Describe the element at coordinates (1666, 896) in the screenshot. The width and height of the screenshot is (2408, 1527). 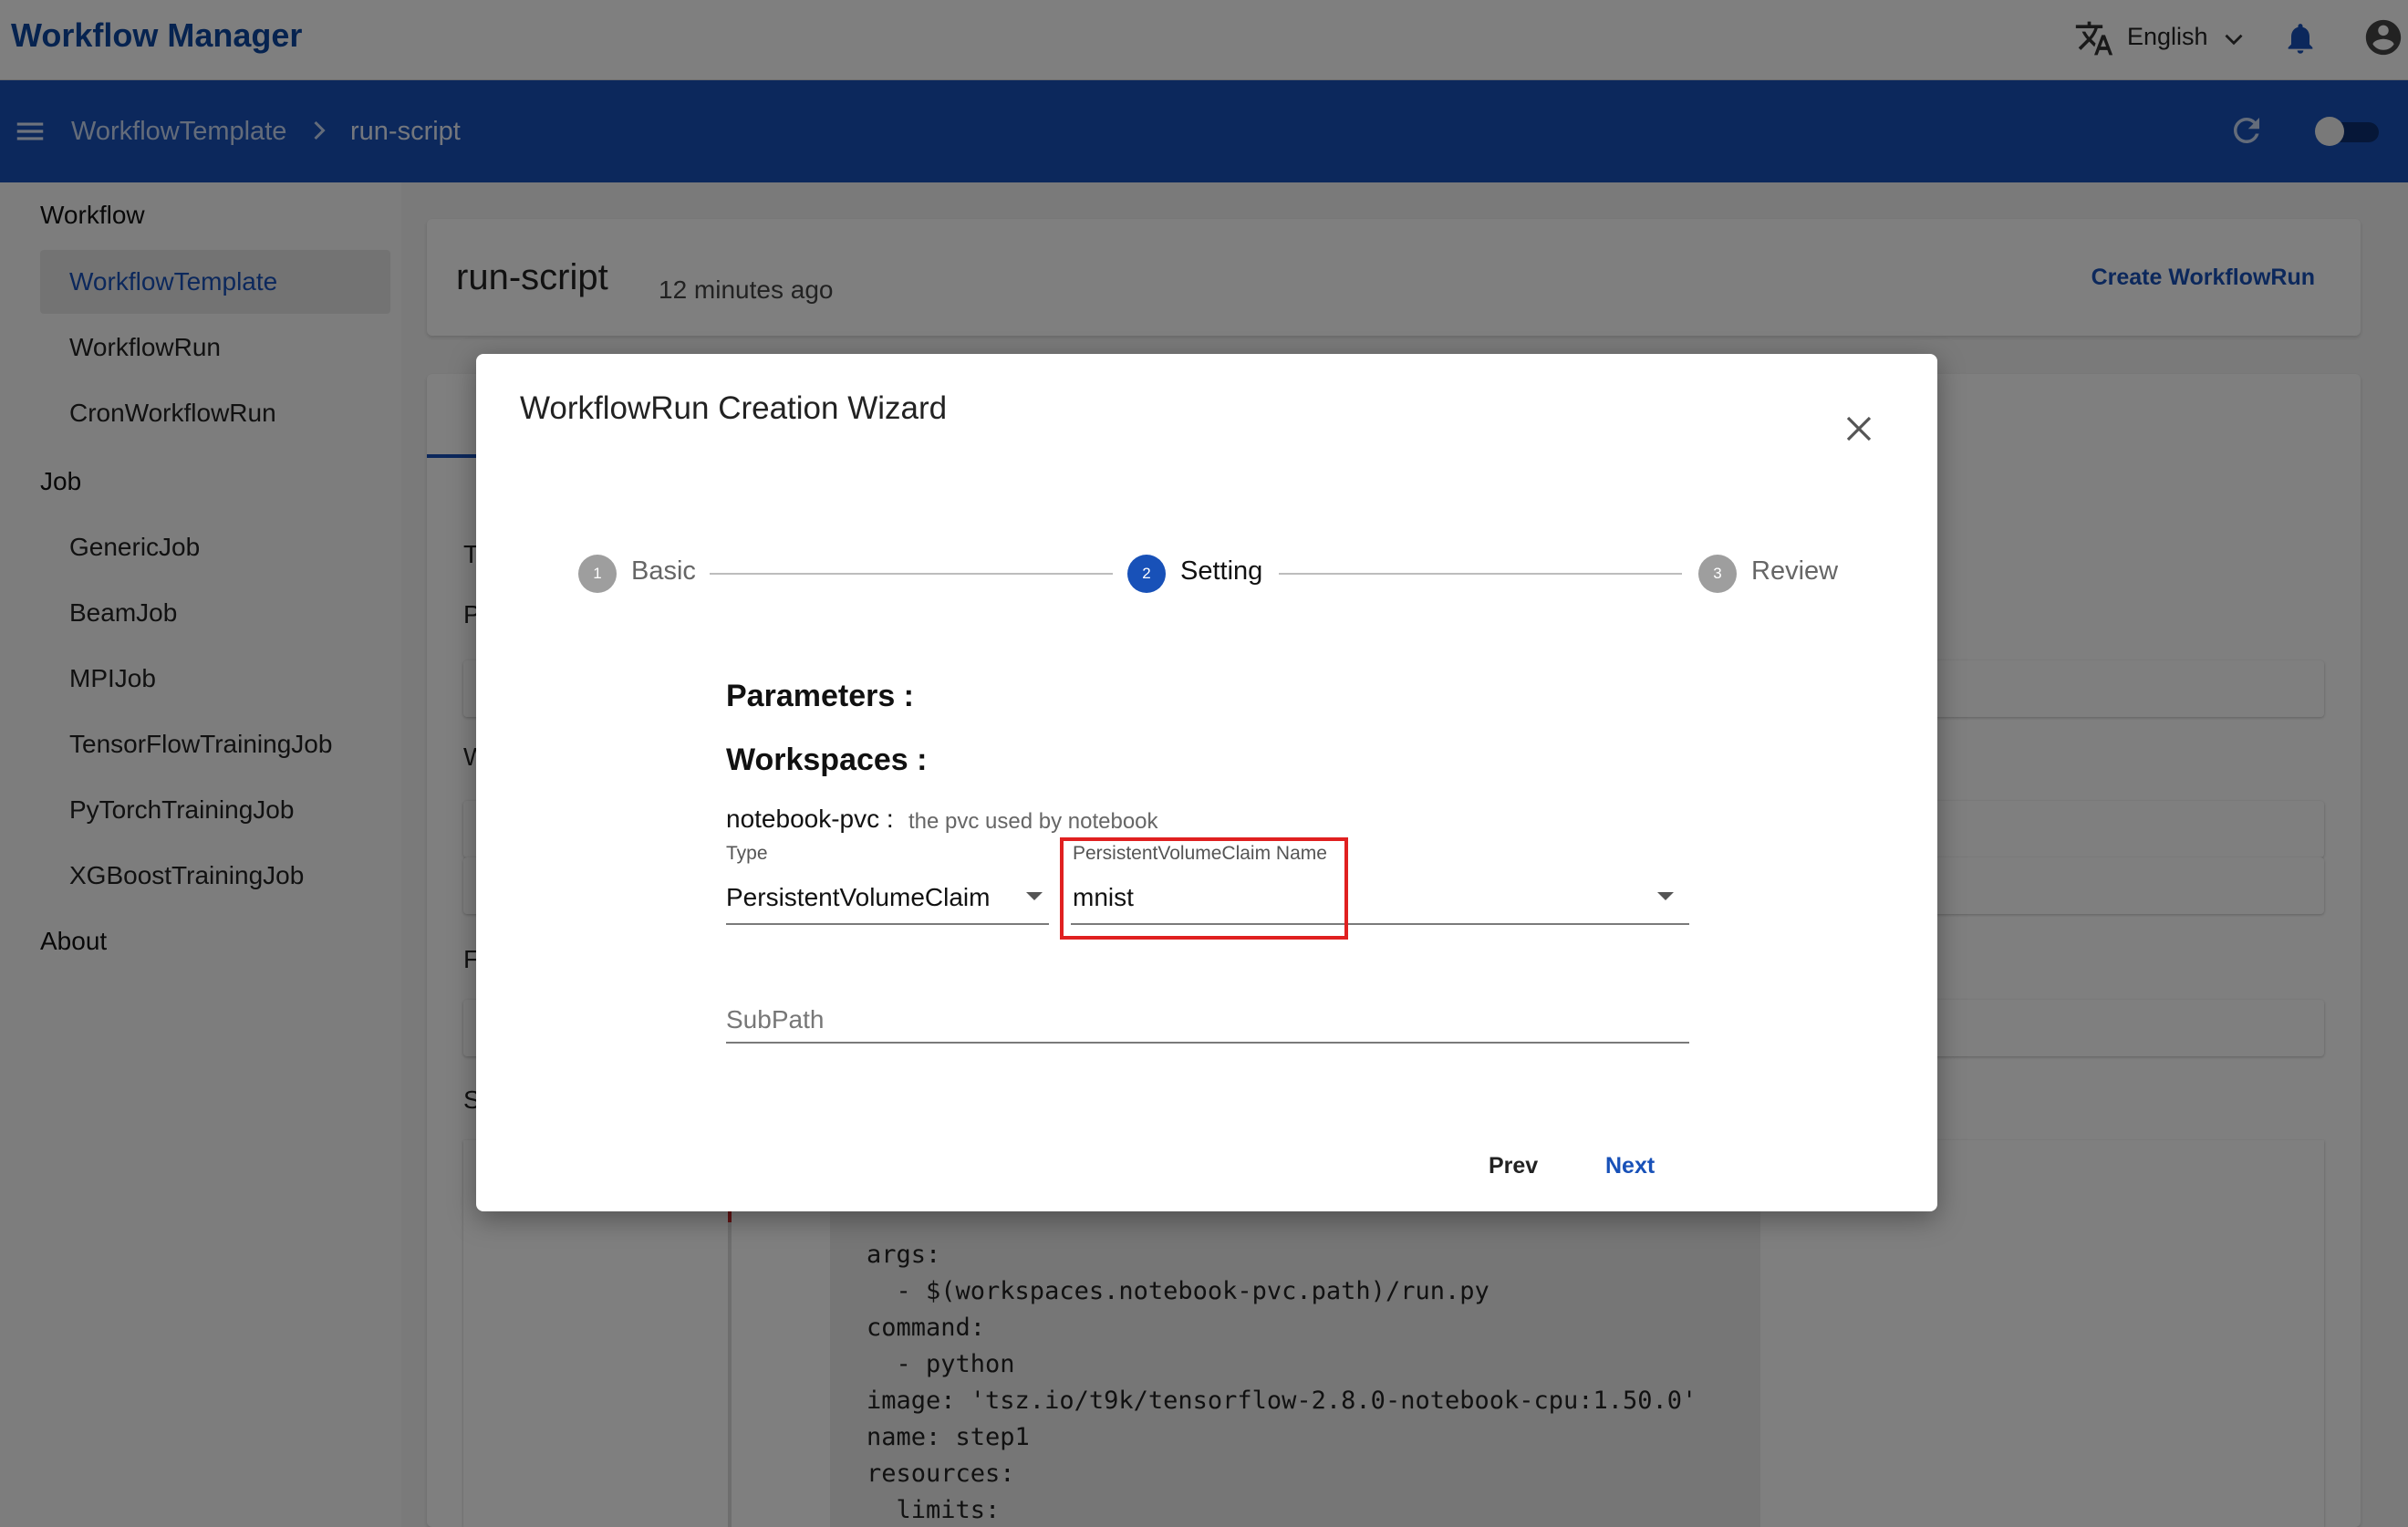
I see `pvc-dropdown-arrow` at that location.